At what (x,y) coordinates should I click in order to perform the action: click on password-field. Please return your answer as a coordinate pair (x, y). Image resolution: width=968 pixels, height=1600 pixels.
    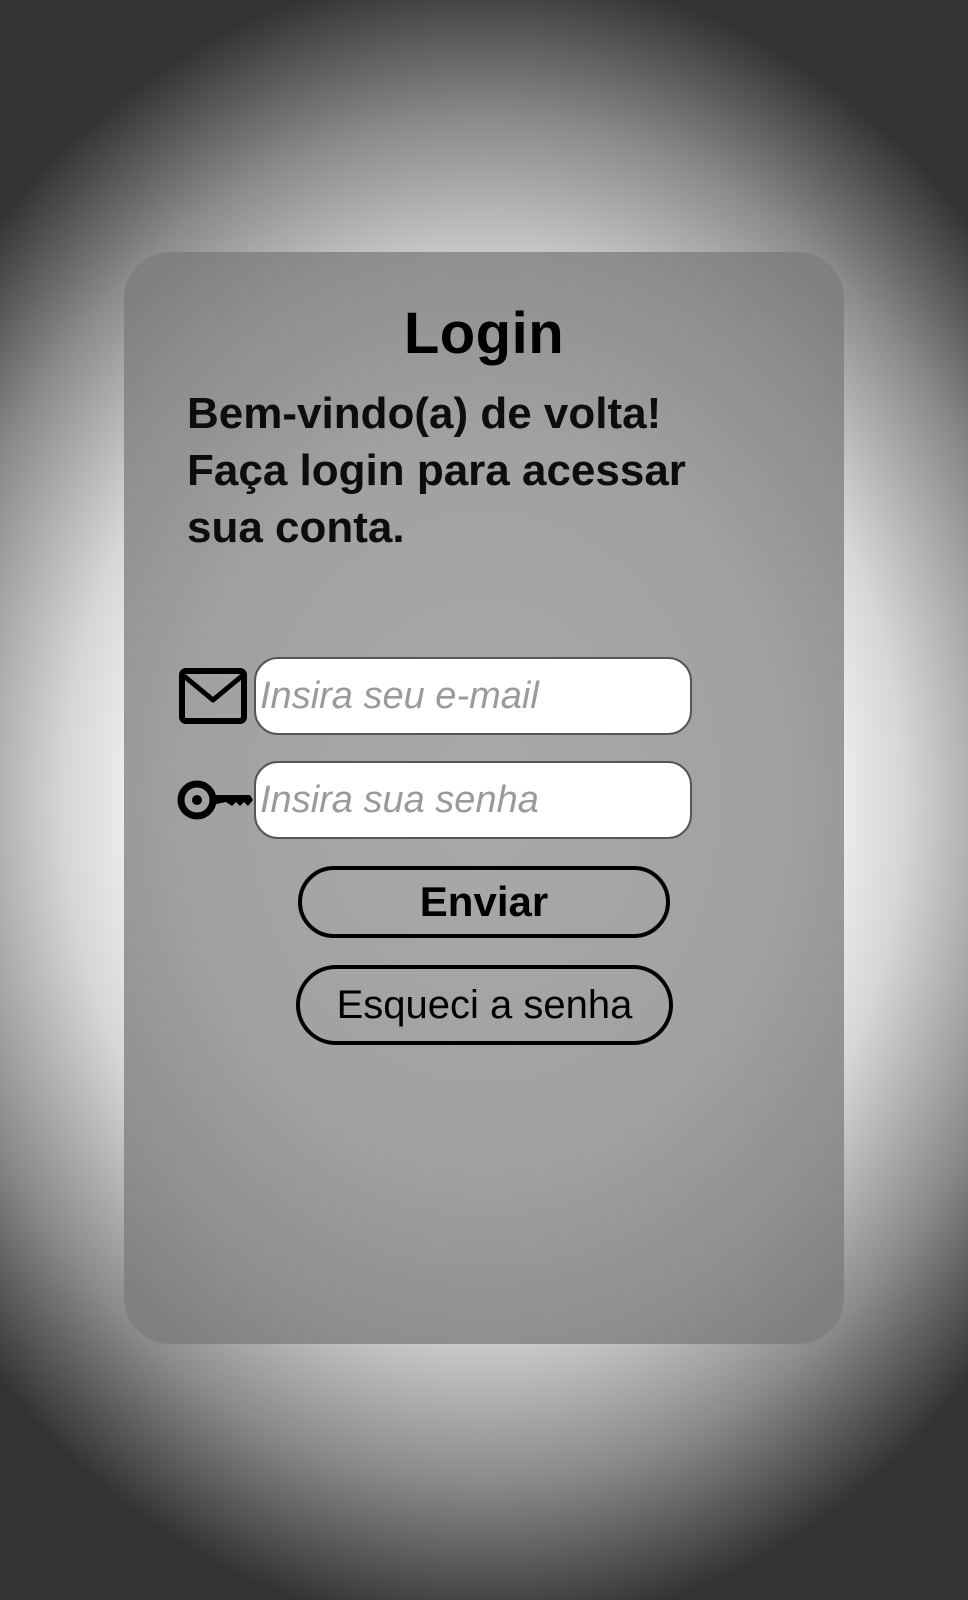
    Looking at the image, I should click on (473, 800).